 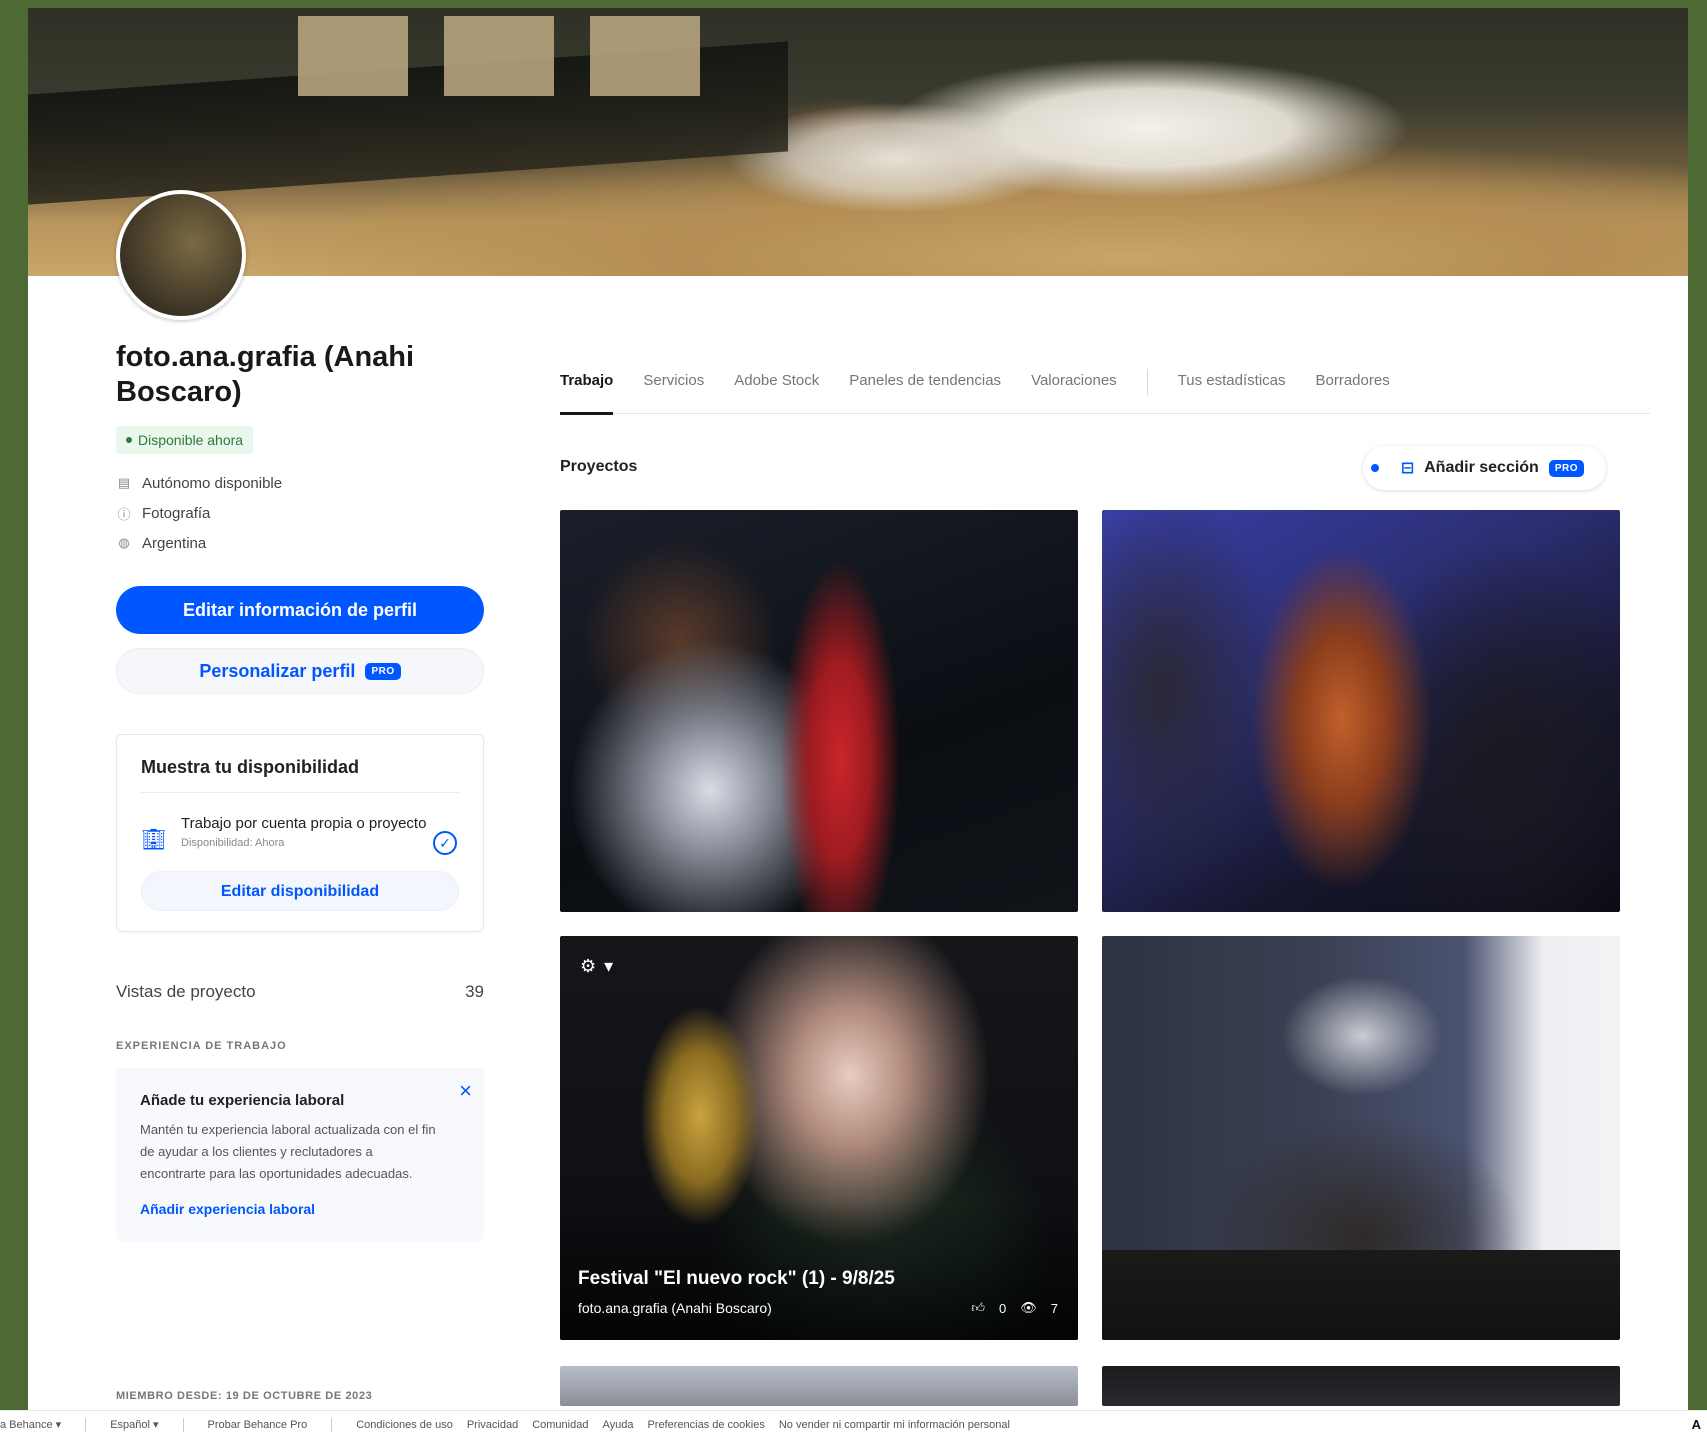 What do you see at coordinates (1232, 389) in the screenshot?
I see `tab-stats: Tus estadísticas` at bounding box center [1232, 389].